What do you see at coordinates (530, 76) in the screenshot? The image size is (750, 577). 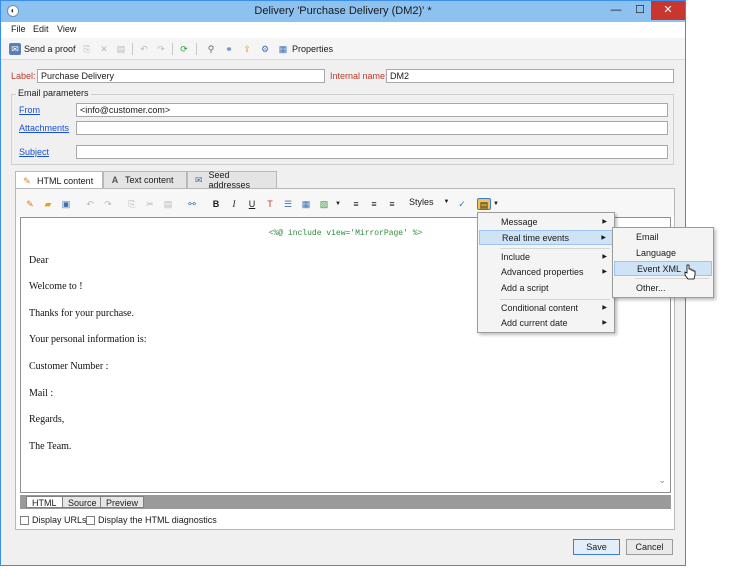 I see `internal-name-field: DM2` at bounding box center [530, 76].